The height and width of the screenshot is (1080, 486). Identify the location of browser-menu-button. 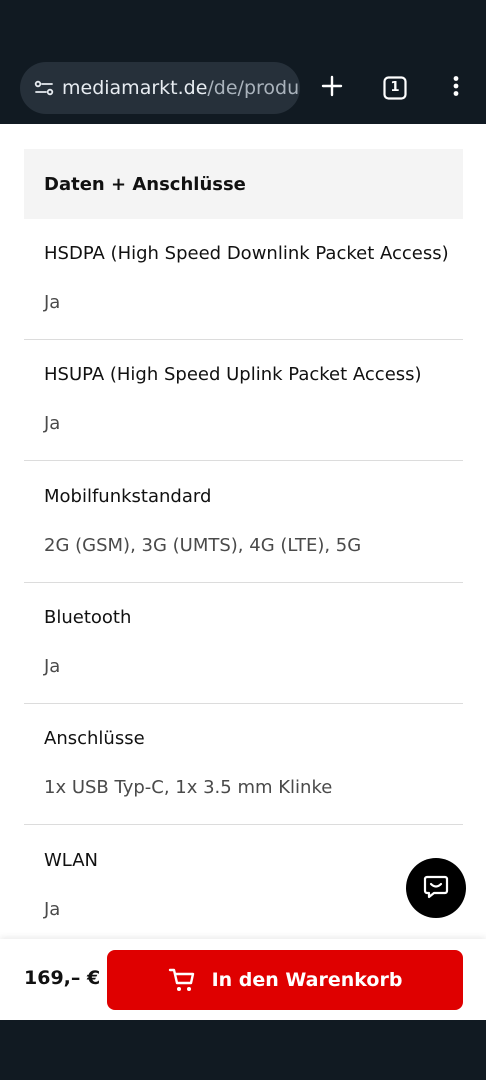
(456, 88).